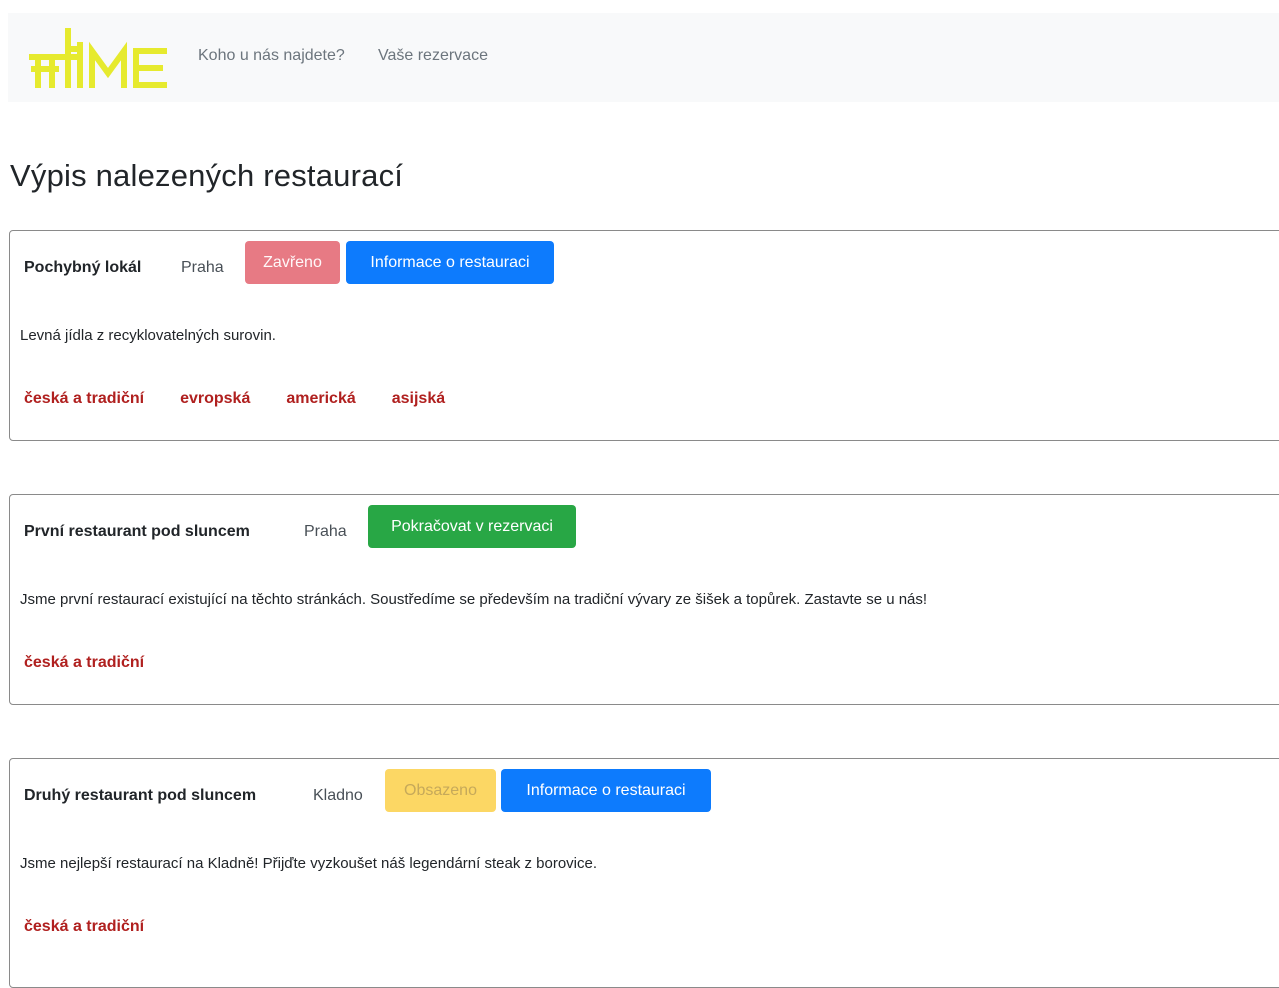 Image resolution: width=1279 pixels, height=988 pixels. Describe the element at coordinates (271, 56) in the screenshot. I see `nav-link-who-we-host: Koho u nás najdete?` at that location.